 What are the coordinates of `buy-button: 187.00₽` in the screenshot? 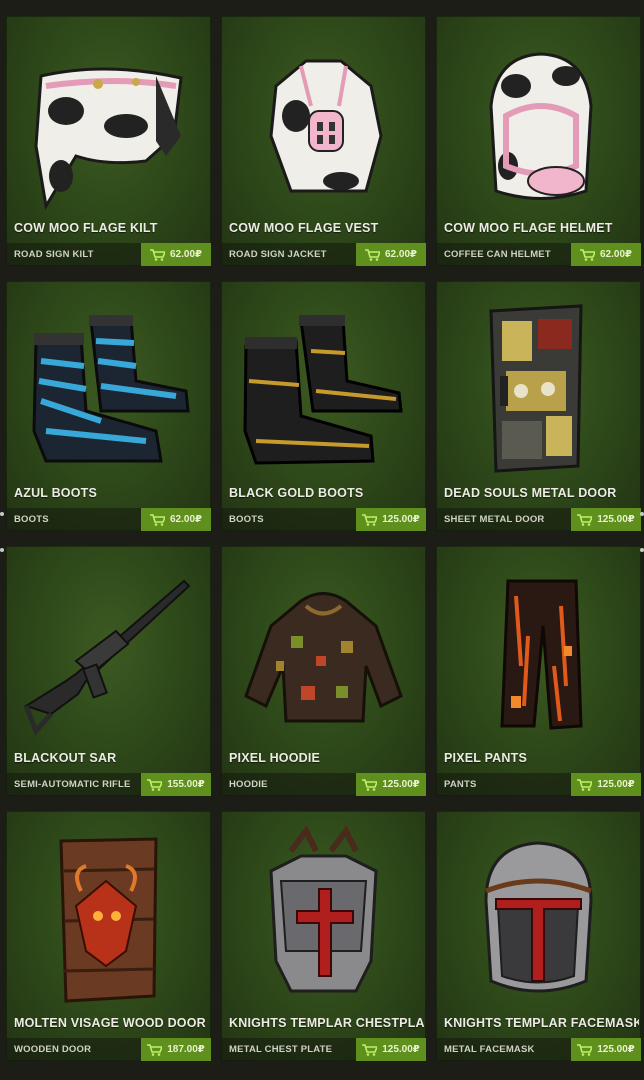 It's located at (176, 1049).